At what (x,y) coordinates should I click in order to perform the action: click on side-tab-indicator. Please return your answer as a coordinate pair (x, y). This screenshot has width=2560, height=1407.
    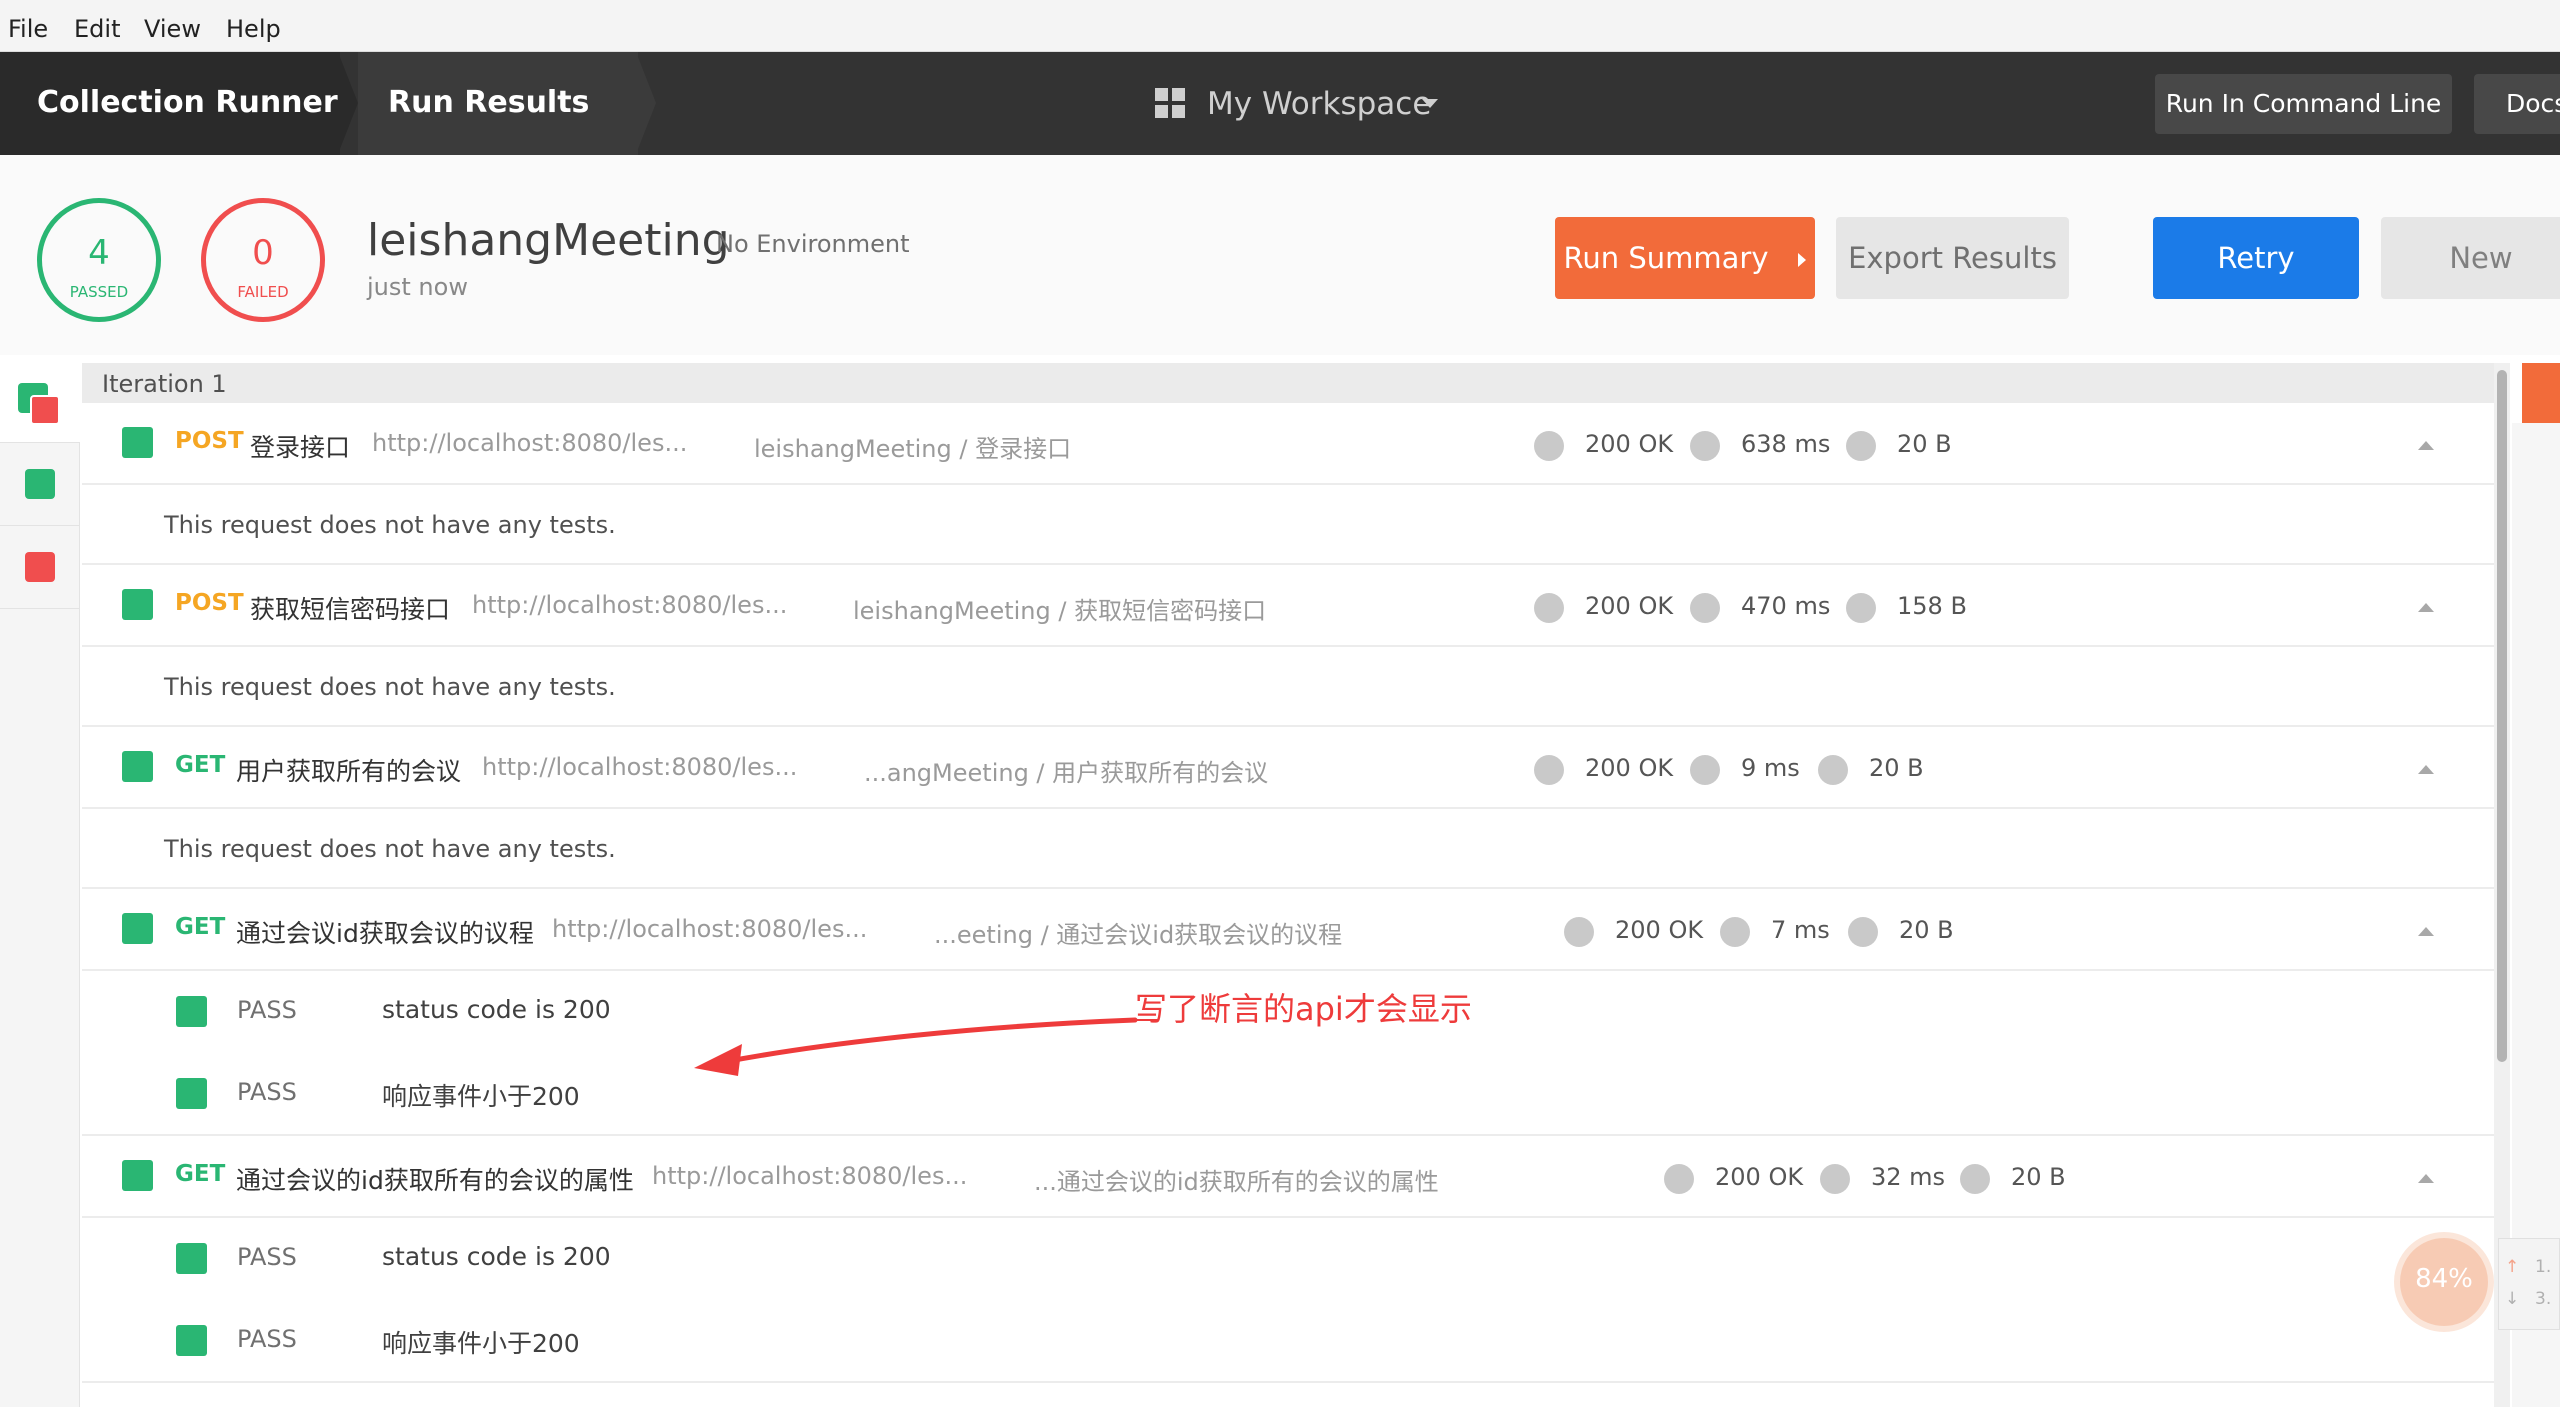
    Looking at the image, I should click on (2541, 393).